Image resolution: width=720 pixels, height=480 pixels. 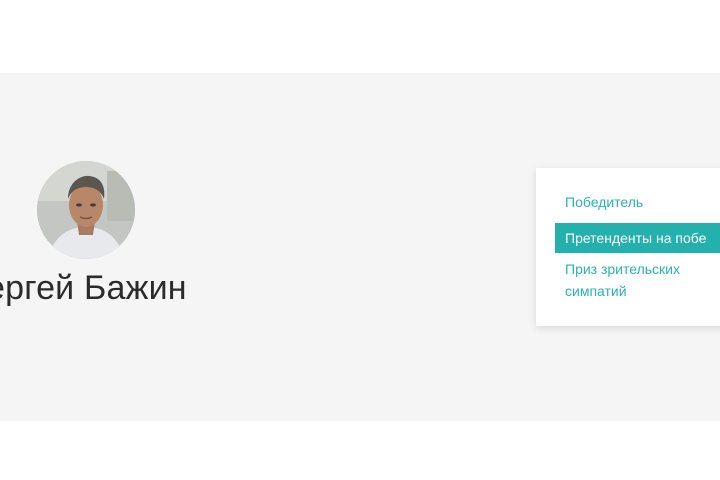 I want to click on menu-item-contenders: Претенденты на побе, so click(x=637, y=238).